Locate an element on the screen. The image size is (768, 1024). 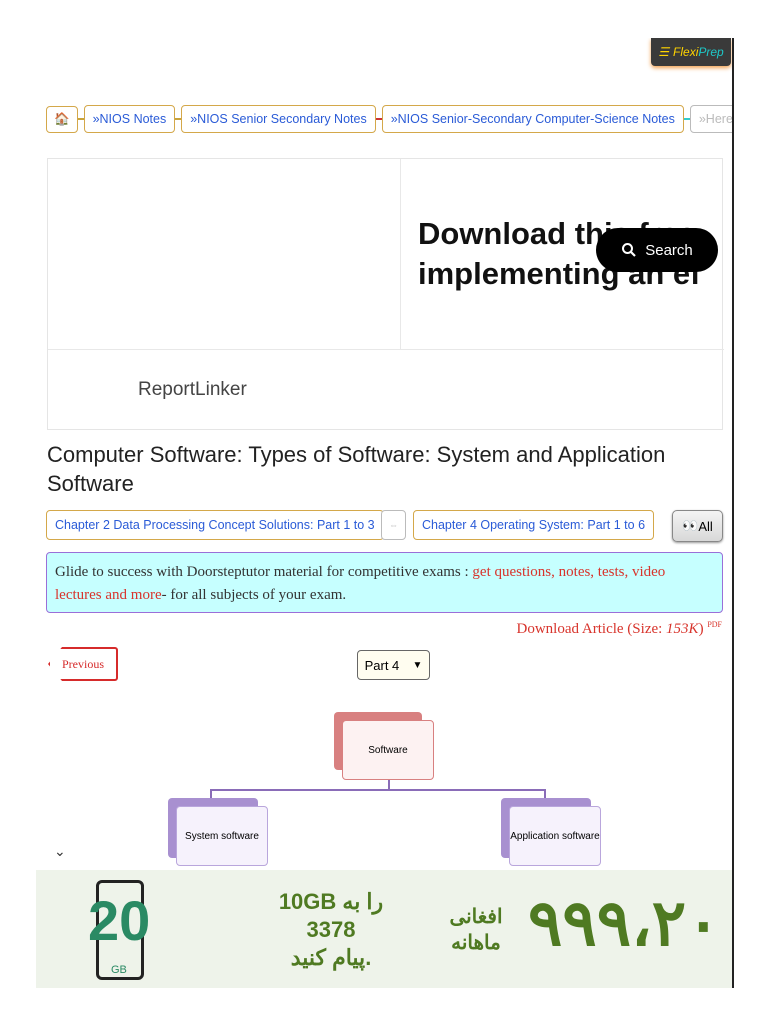
search-button: Search is located at coordinates (657, 250).